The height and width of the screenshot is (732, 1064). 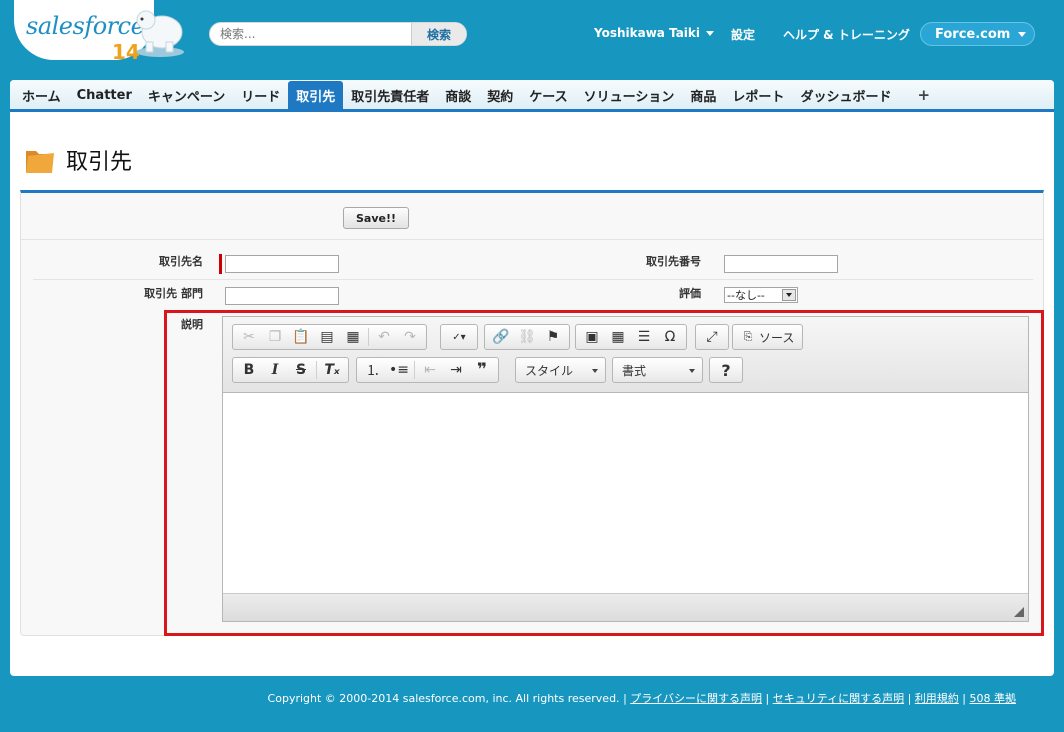 I want to click on outdent-icon: ⇤, so click(x=430, y=370).